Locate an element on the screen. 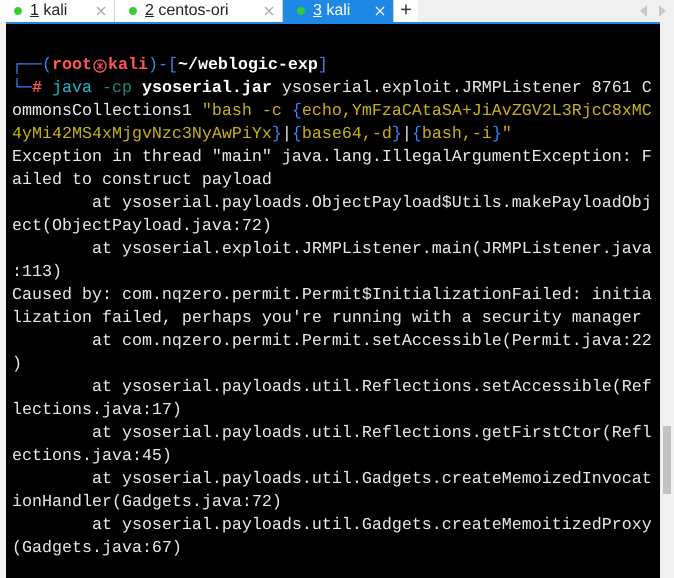 The image size is (674, 578). terminal-line: ) is located at coordinates (17, 365).